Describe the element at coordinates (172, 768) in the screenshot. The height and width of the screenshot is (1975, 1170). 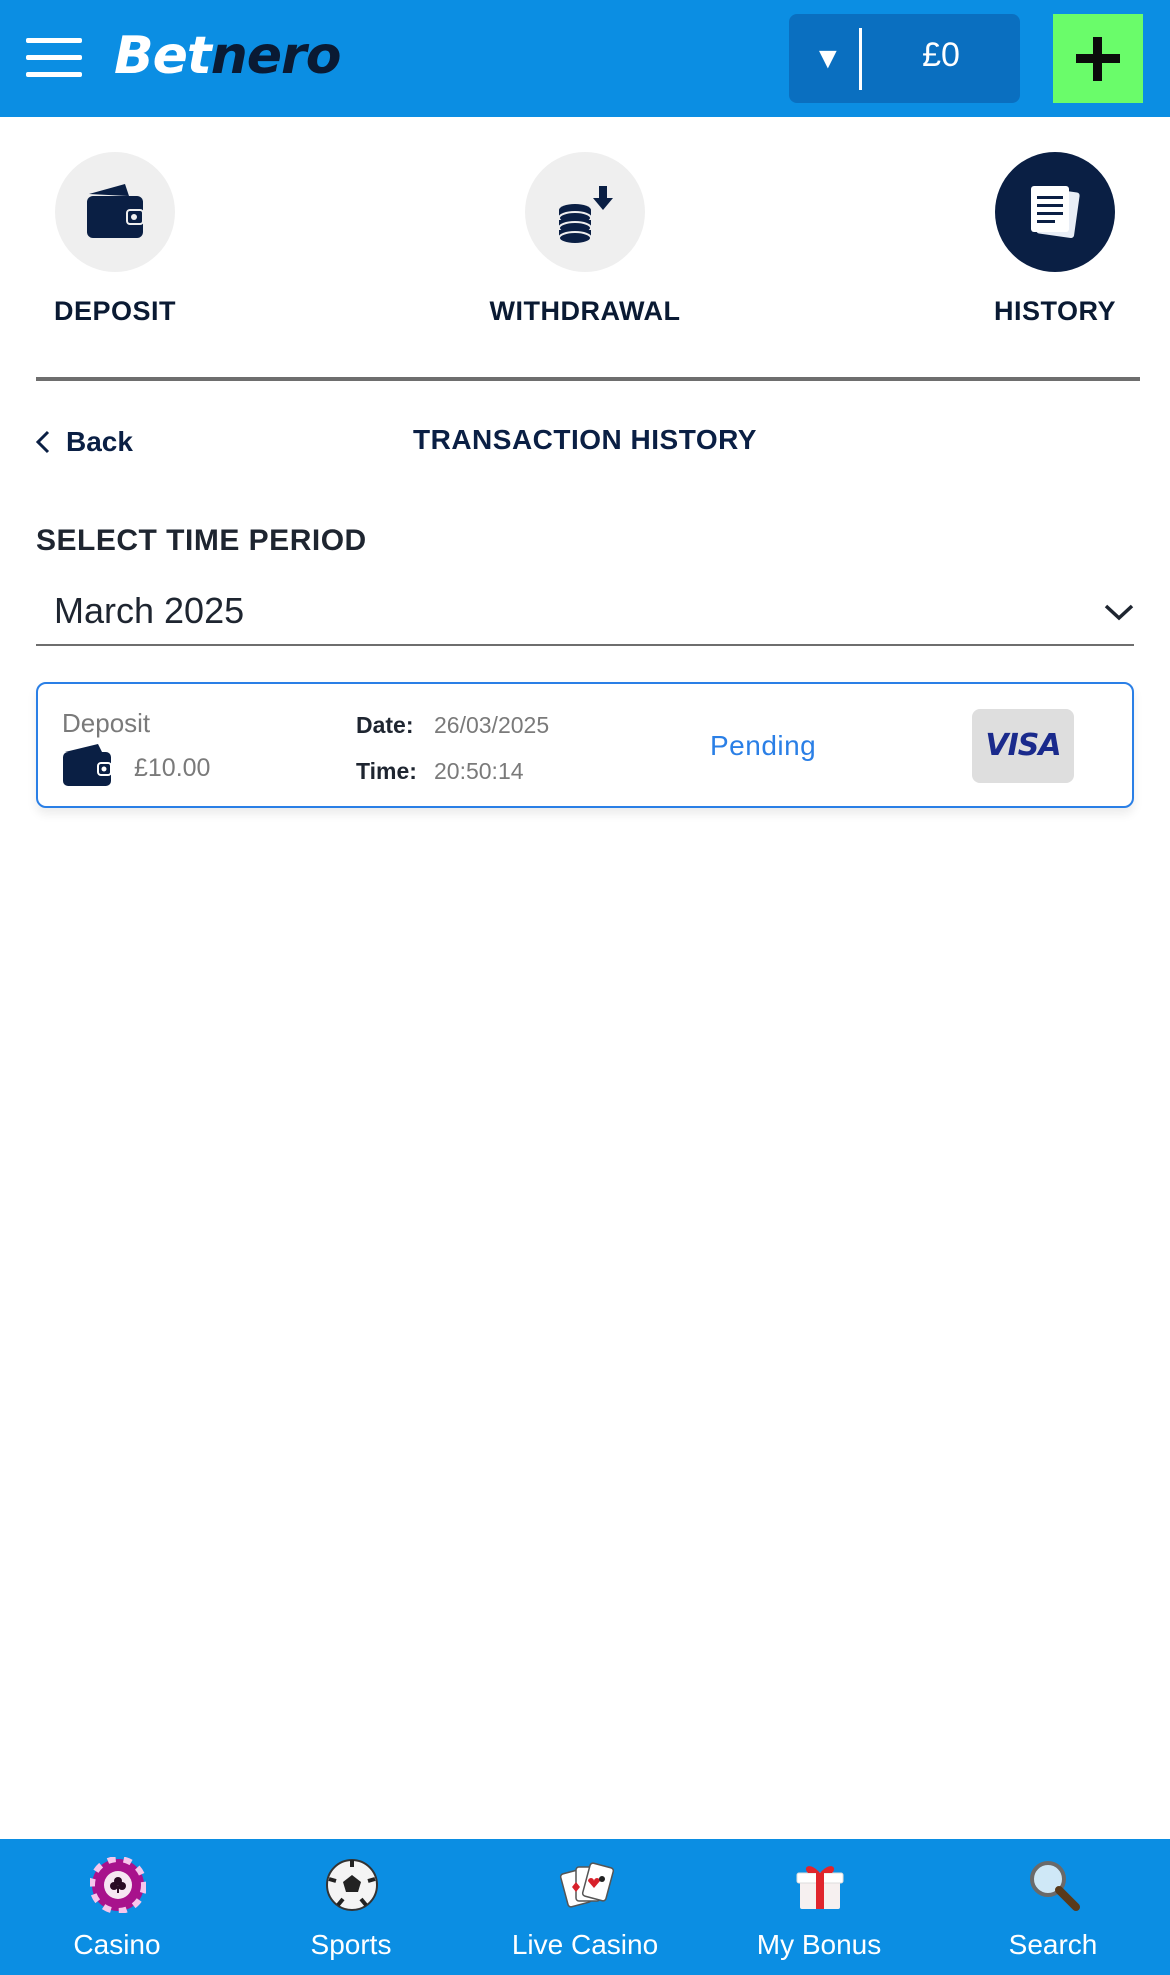
I see `transaction-amount: £10.00` at that location.